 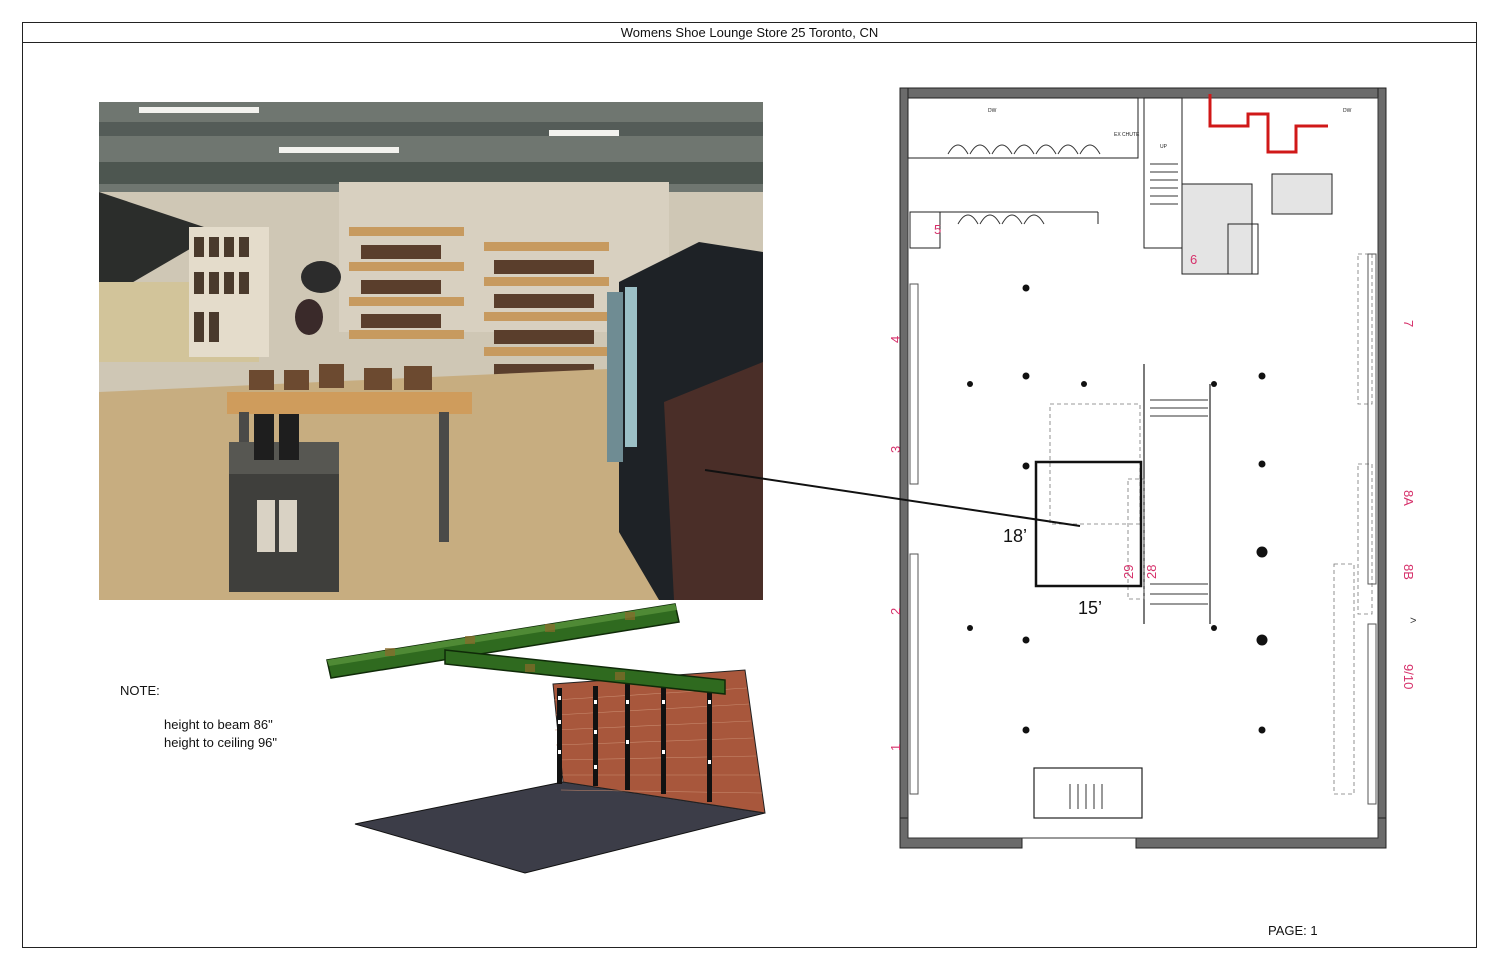 I want to click on up-label: UP, so click(x=1164, y=147).